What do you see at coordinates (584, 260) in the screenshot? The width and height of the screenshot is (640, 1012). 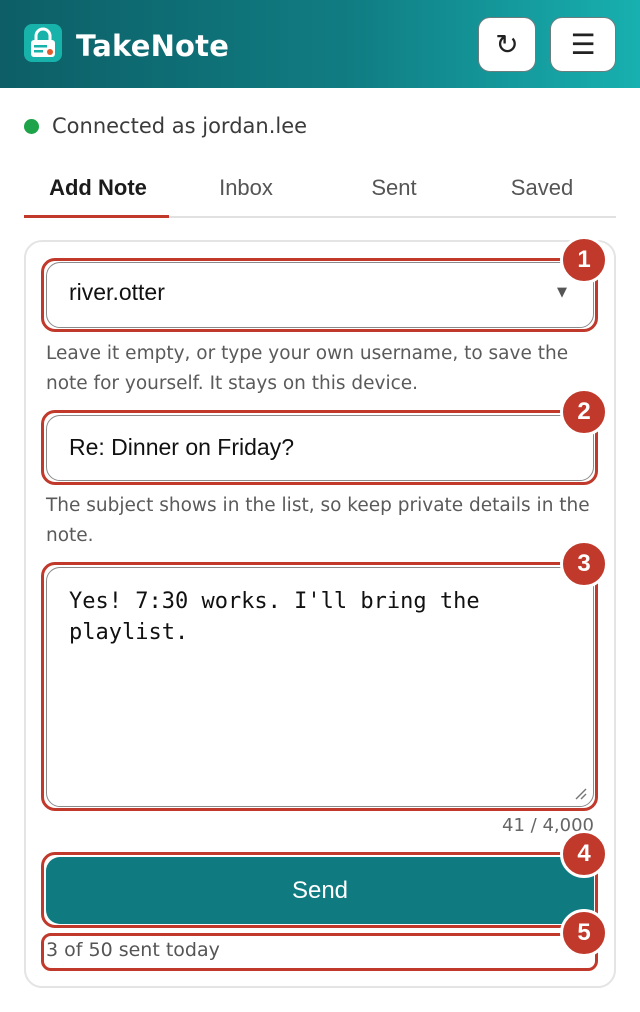 I see `annotation-badge-1: 1` at bounding box center [584, 260].